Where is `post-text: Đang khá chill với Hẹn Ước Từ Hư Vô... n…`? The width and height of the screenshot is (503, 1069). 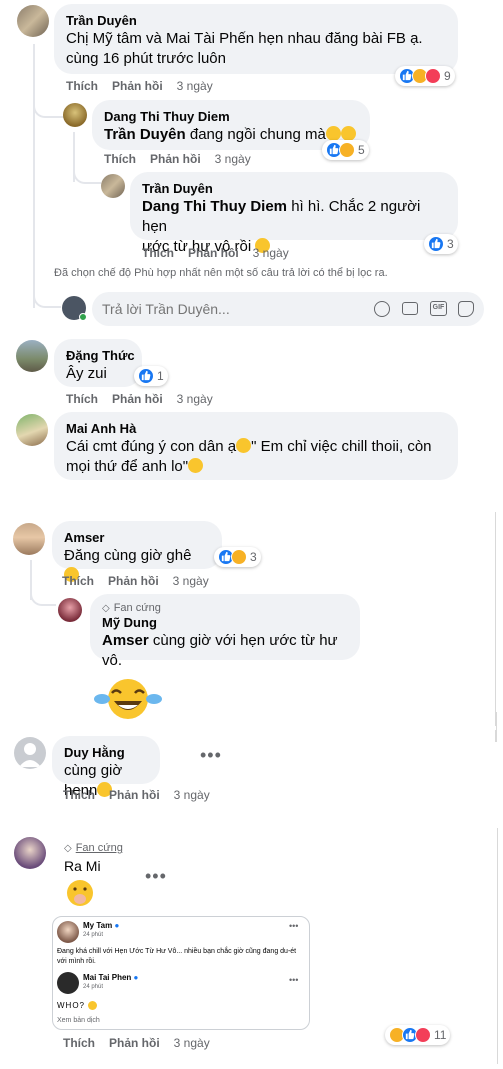
post-text: Đang khá chill với Hẹn Ước Từ Hư Vô... n… is located at coordinates (177, 956).